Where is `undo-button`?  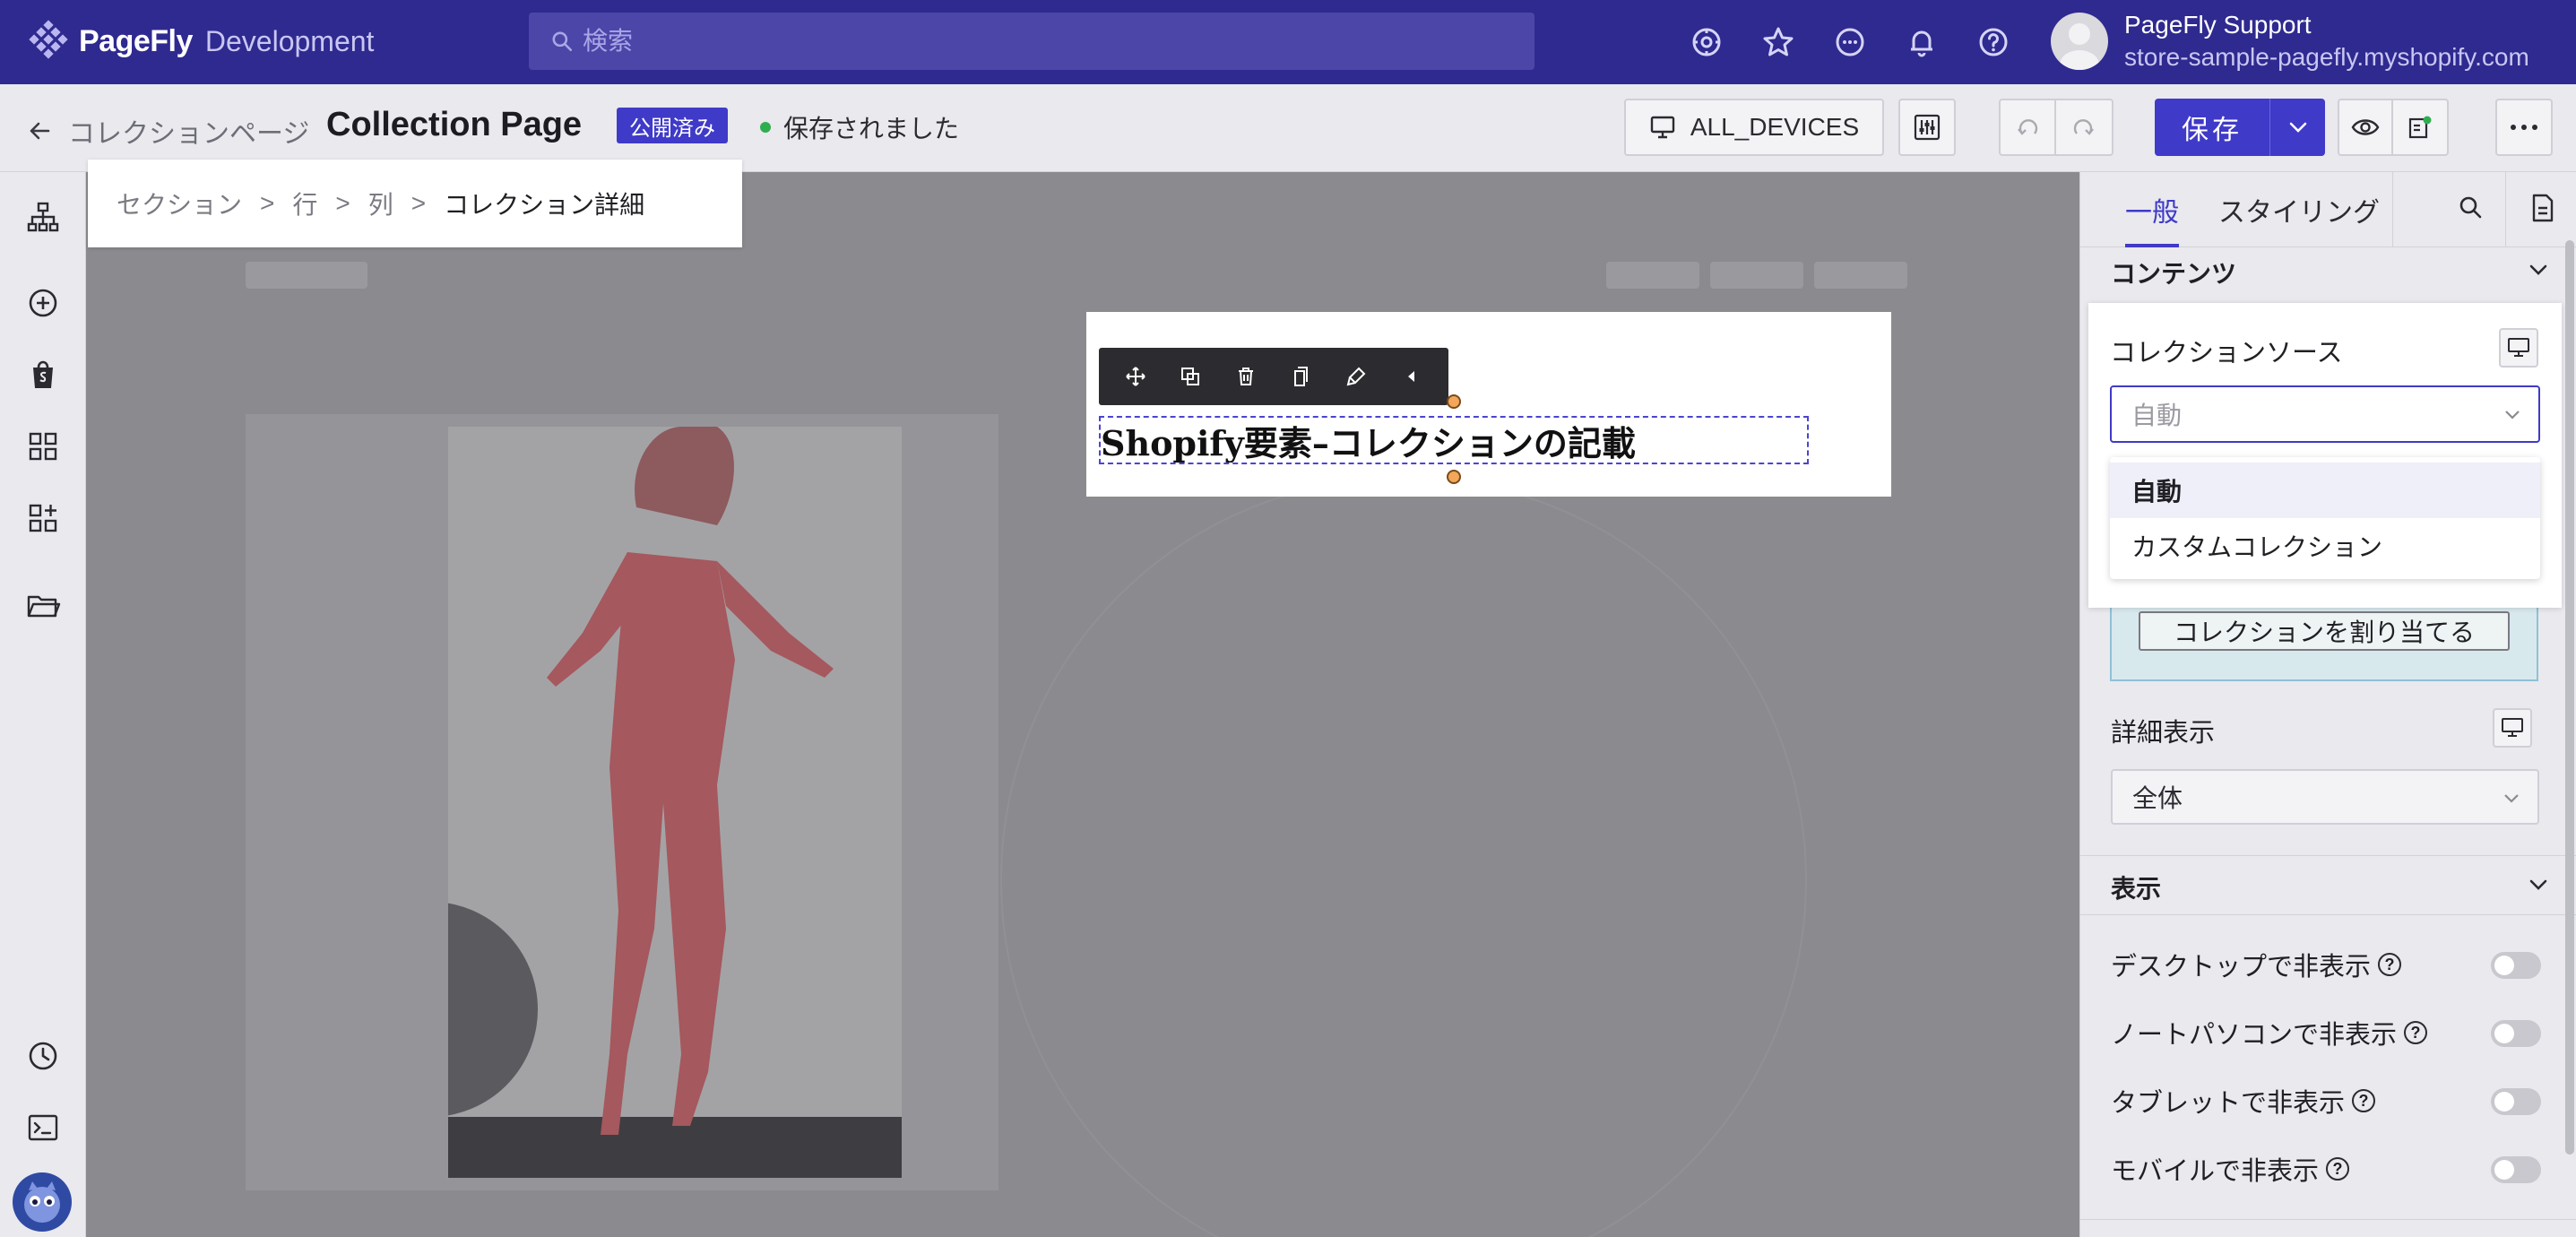
undo-button is located at coordinates (2028, 127).